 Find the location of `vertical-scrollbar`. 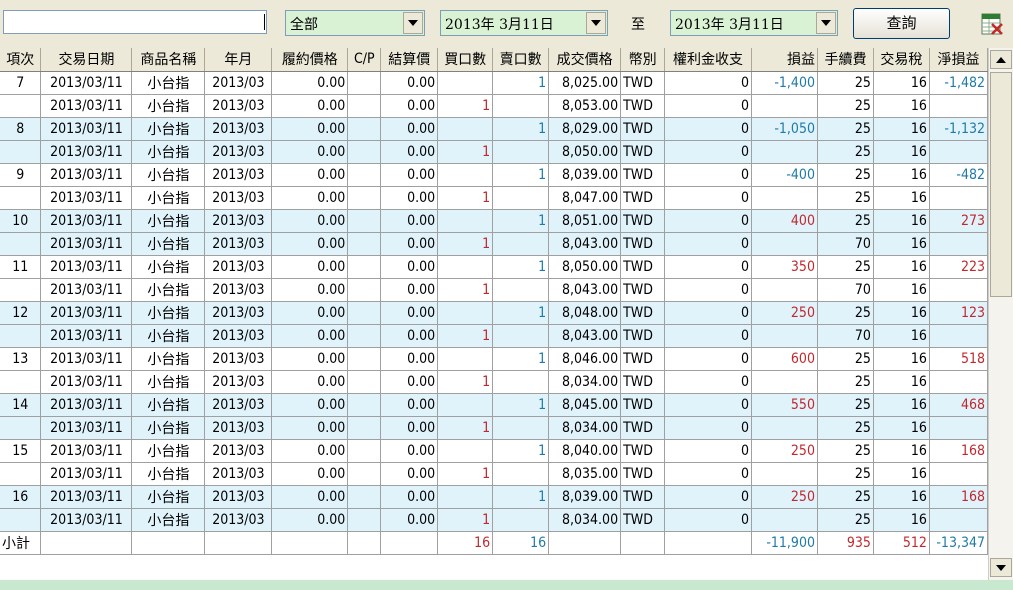

vertical-scrollbar is located at coordinates (1000, 314).